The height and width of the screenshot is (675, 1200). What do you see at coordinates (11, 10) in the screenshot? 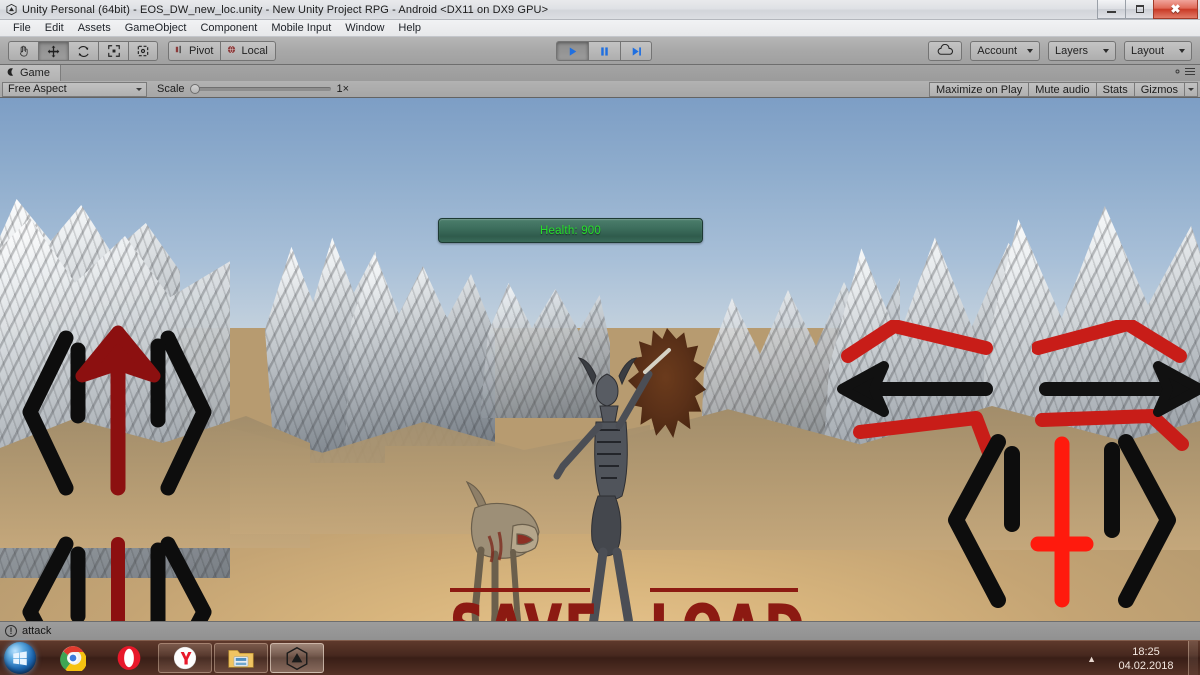
I see `unity-icon` at bounding box center [11, 10].